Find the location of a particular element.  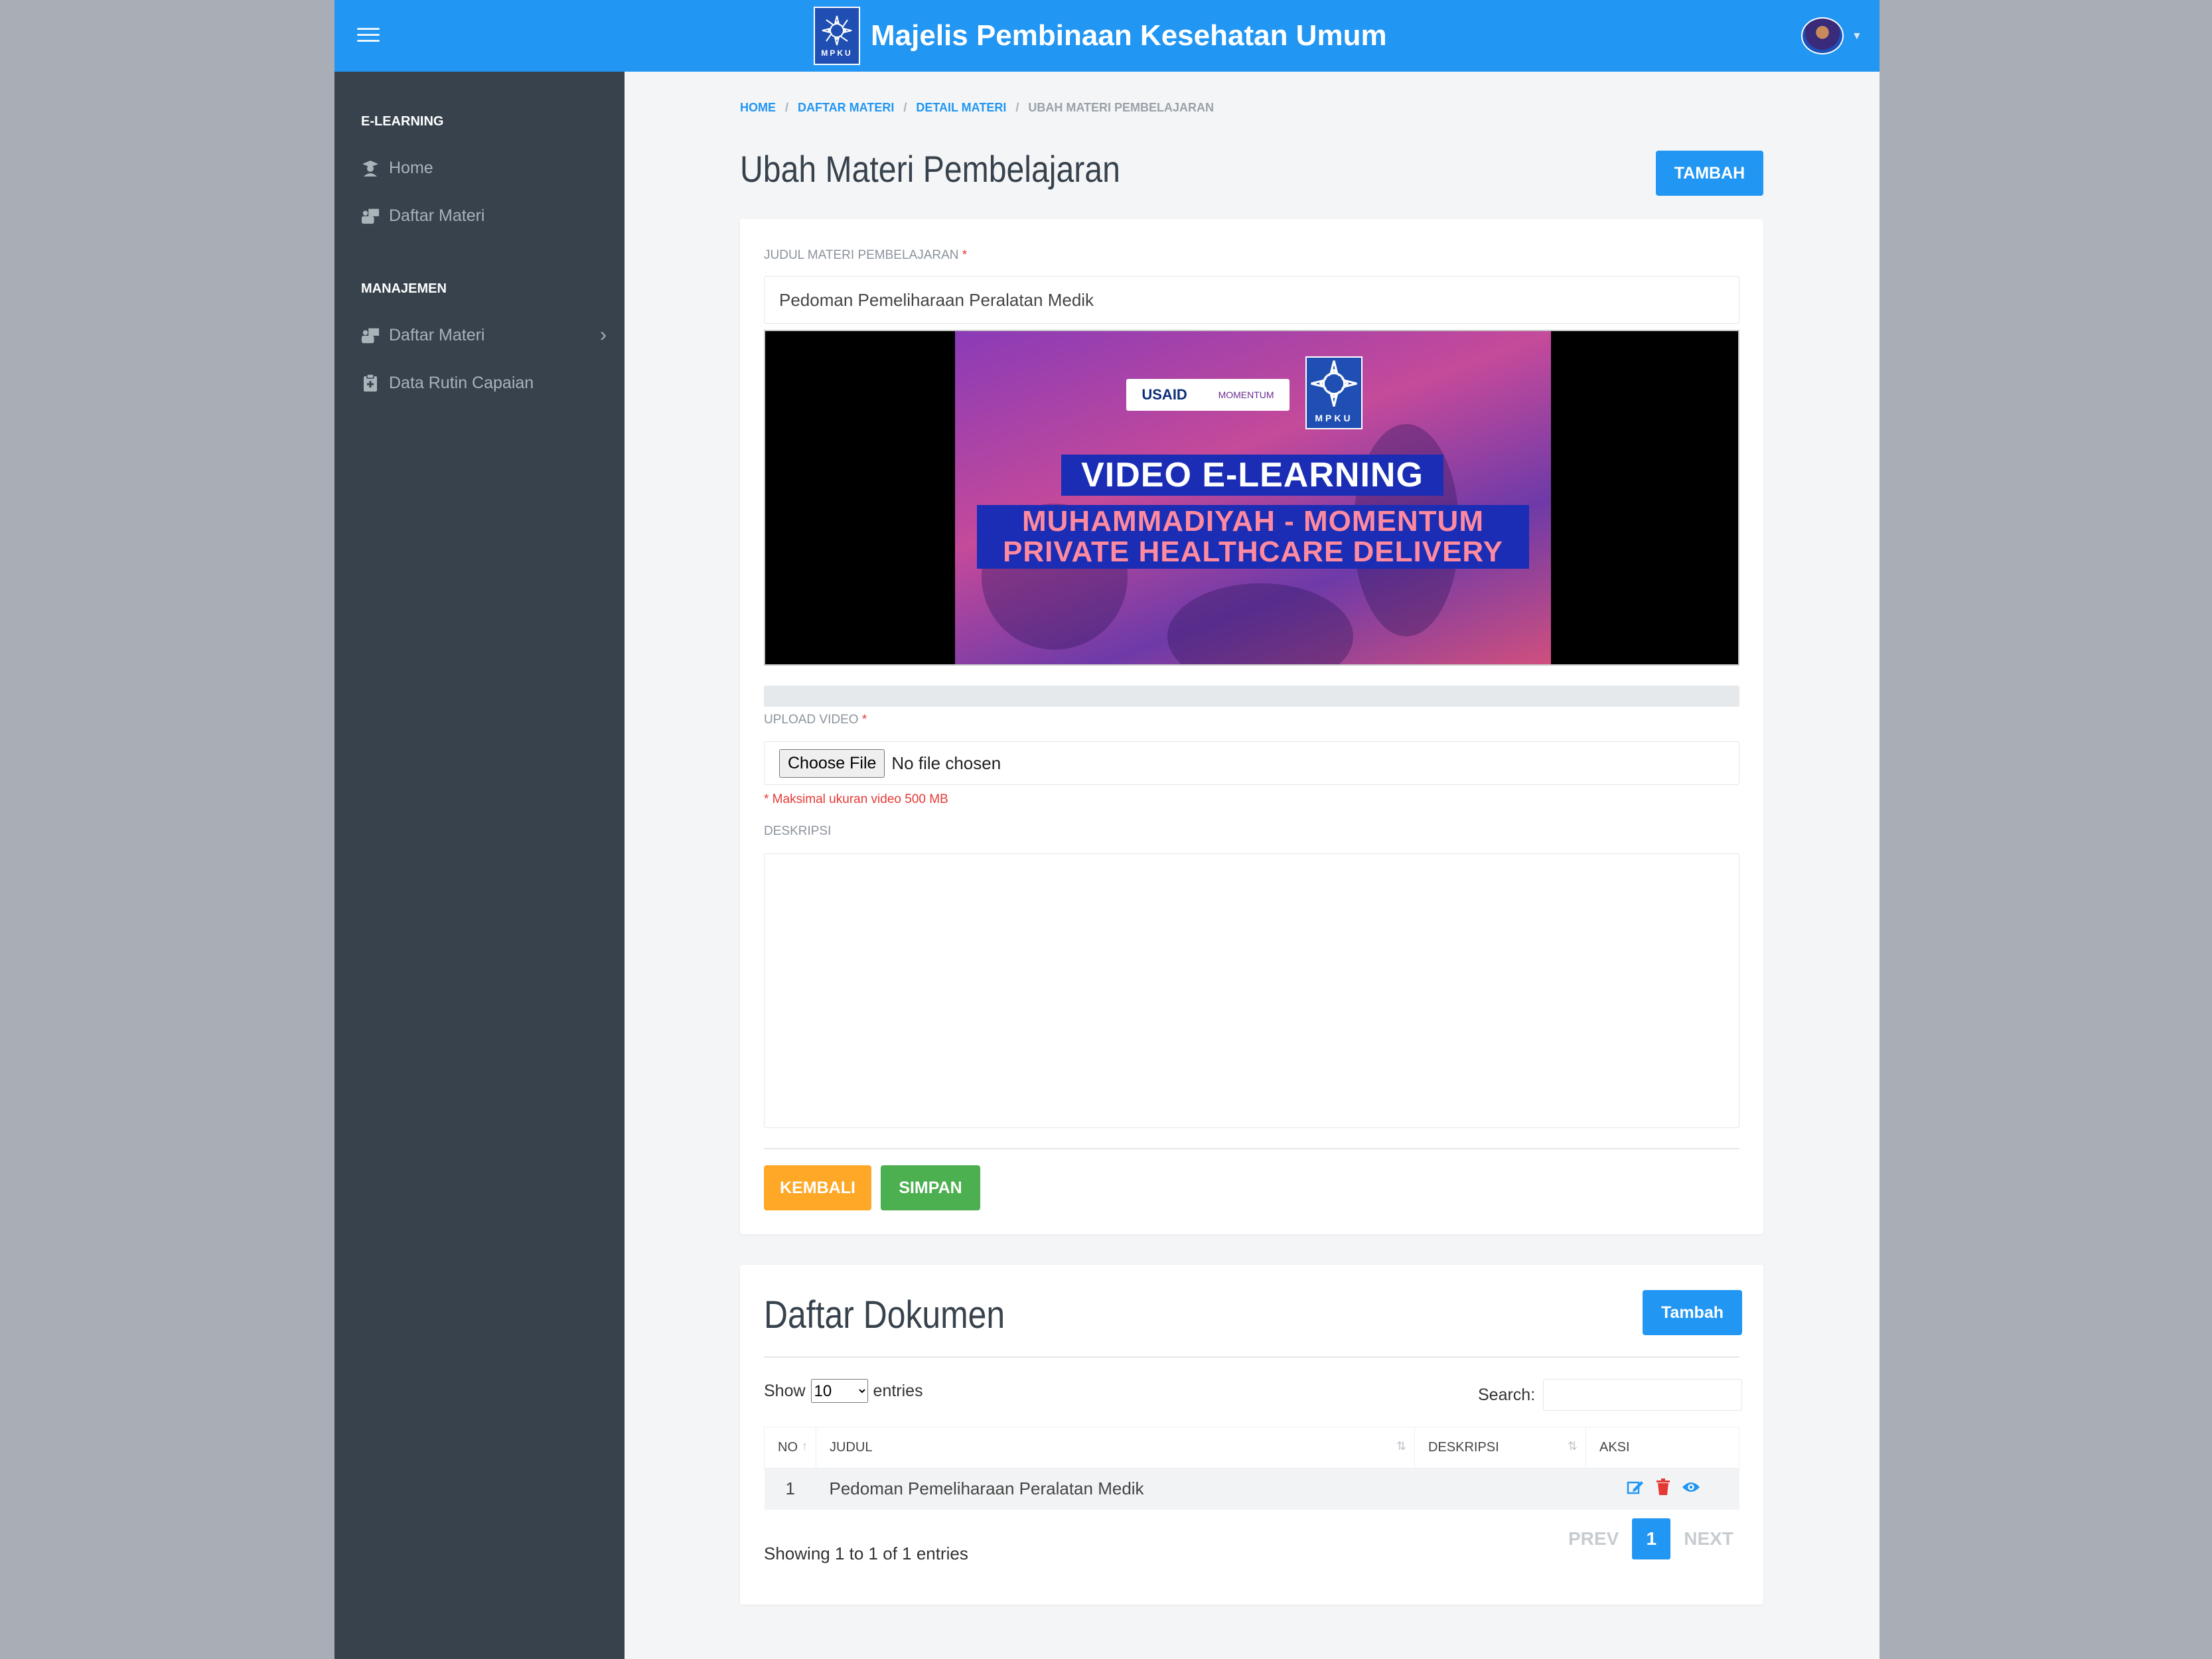

chevron-right-icon: › is located at coordinates (603, 335).